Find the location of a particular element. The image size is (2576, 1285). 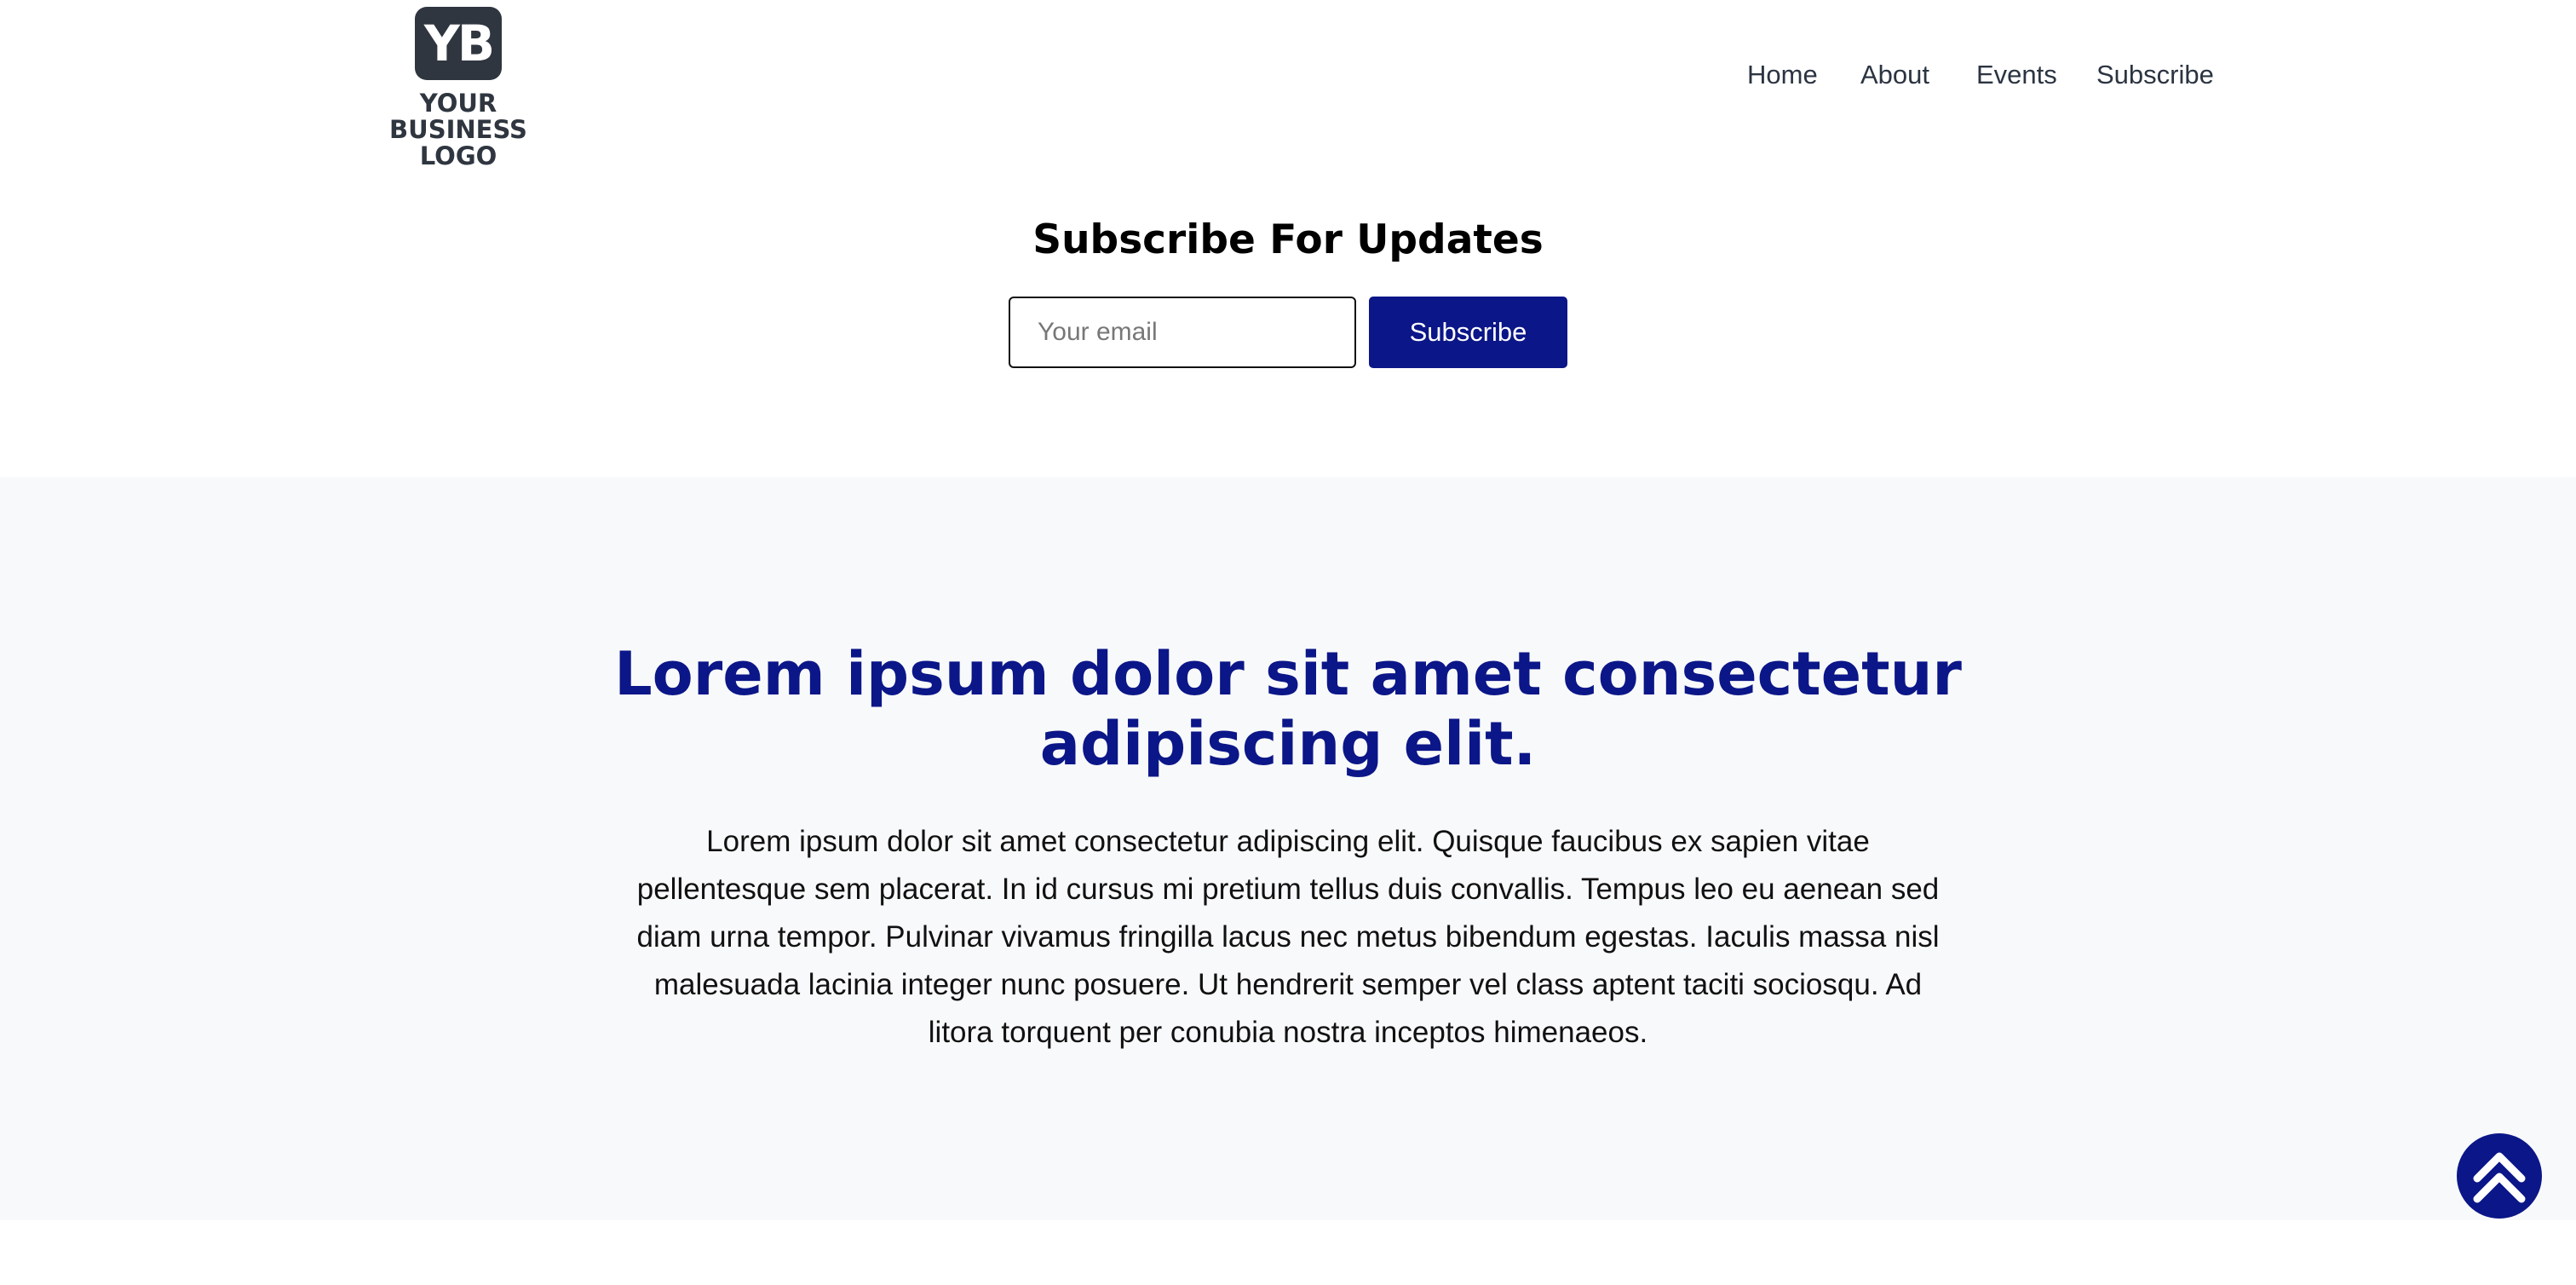

business-logo: YB YOUR BUSINESS LOGO is located at coordinates (458, 89).